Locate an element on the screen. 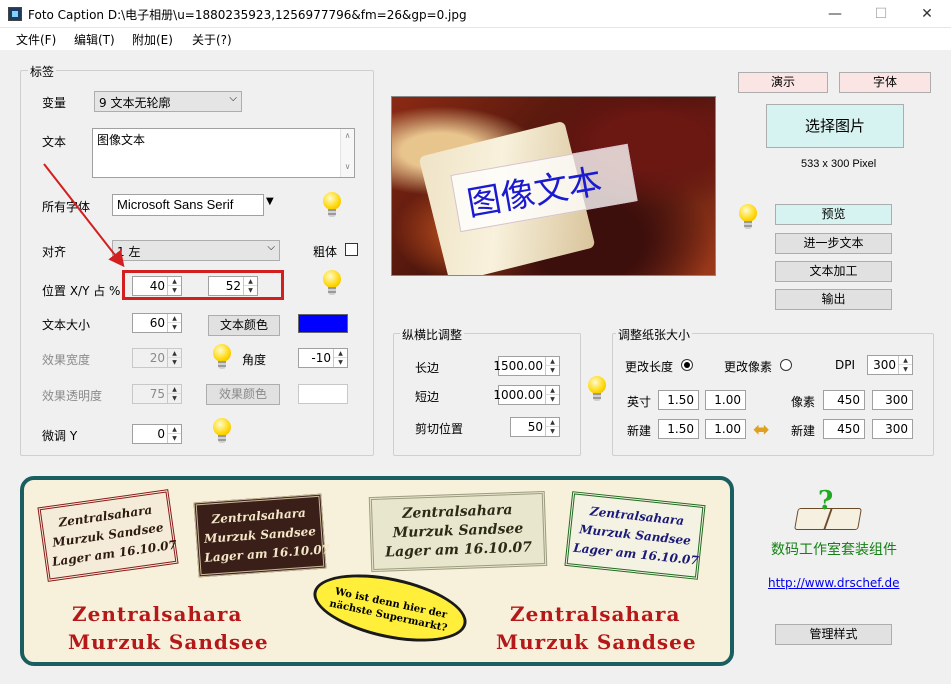 Image resolution: width=951 pixels, height=684 pixels. demo-button: 演示 is located at coordinates (783, 82).